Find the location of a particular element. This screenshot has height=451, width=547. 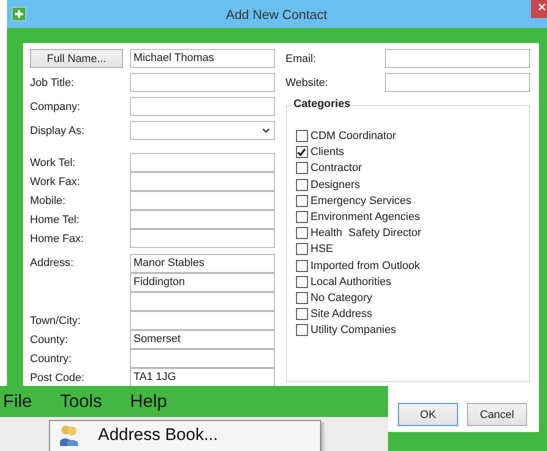

field-label: Town/City: is located at coordinates (56, 320).